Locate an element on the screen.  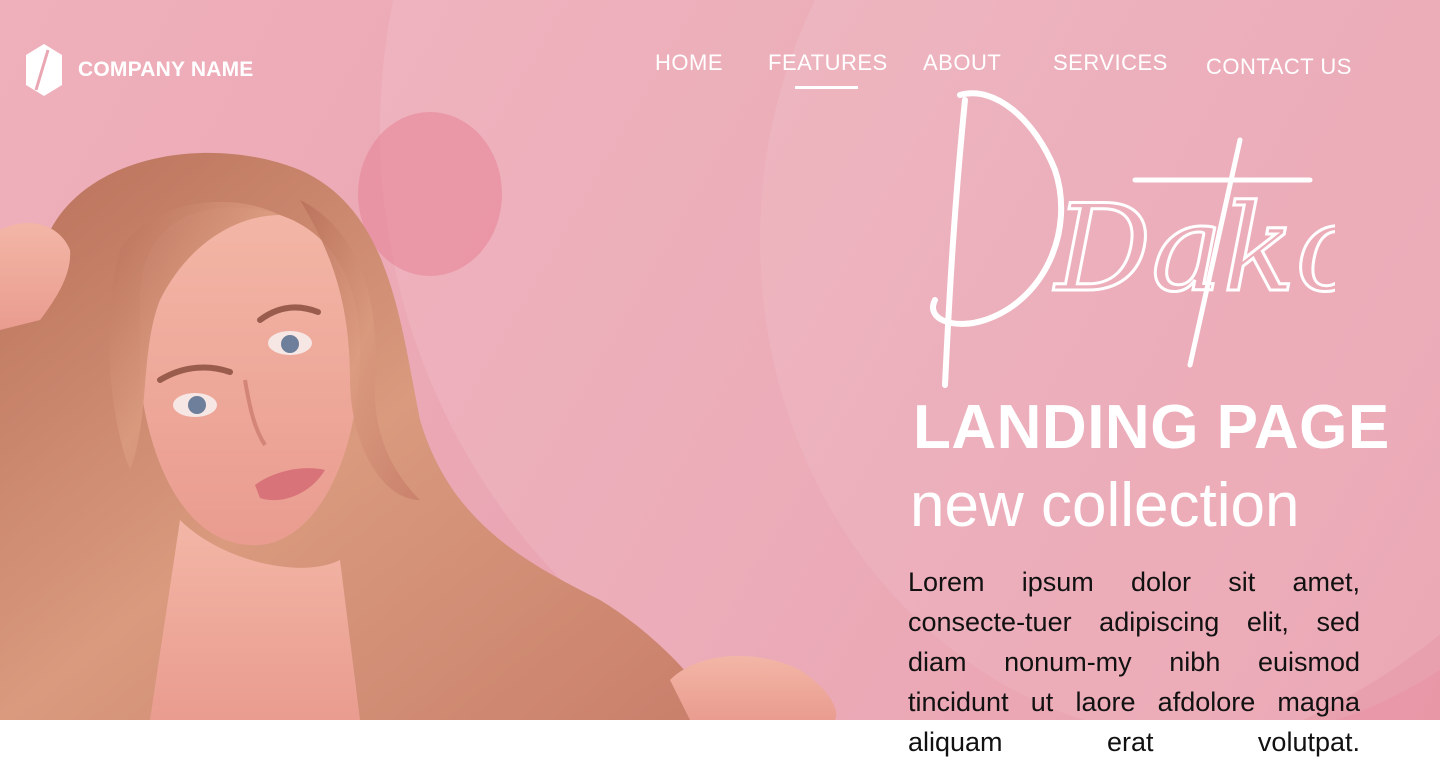
nav-features: FEATURES is located at coordinates (828, 63).